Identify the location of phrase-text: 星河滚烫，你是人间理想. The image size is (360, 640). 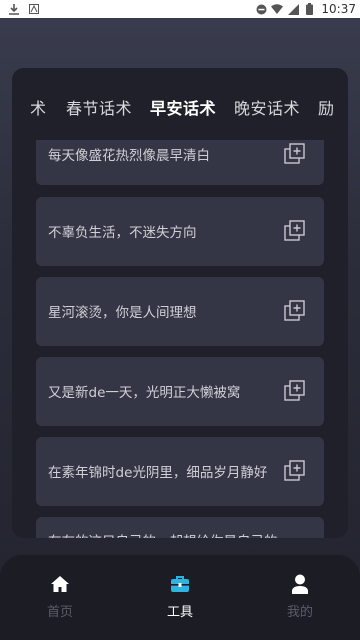
(122, 313).